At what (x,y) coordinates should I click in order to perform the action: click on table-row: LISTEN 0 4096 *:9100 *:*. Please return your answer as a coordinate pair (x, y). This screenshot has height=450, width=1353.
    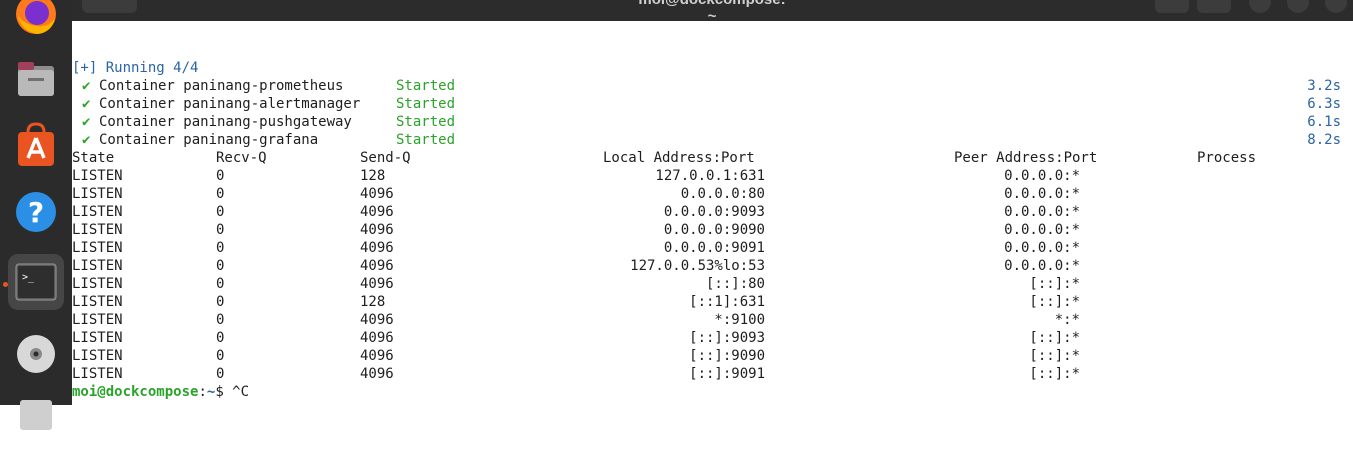
    Looking at the image, I should click on (712, 320).